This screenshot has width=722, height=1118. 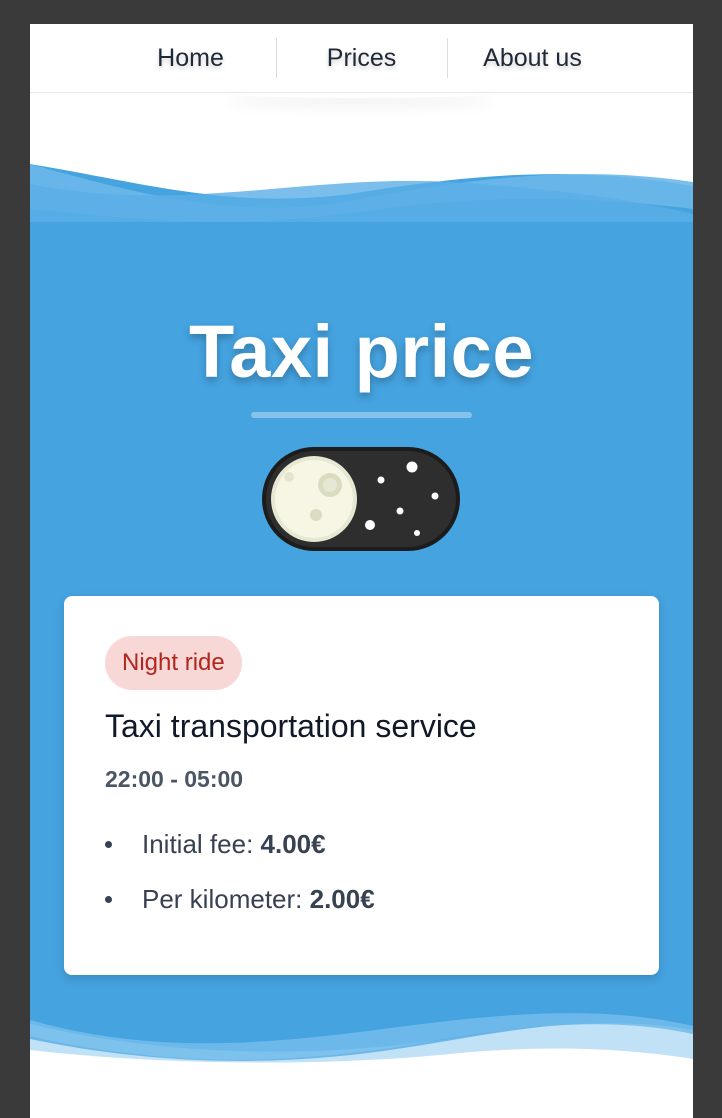 What do you see at coordinates (361, 499) in the screenshot?
I see `day-night-toggle` at bounding box center [361, 499].